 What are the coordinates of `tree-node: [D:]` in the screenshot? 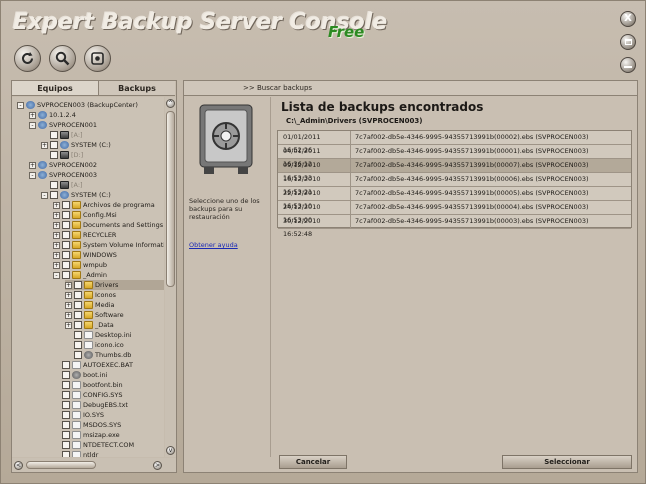 It's located at (102, 155).